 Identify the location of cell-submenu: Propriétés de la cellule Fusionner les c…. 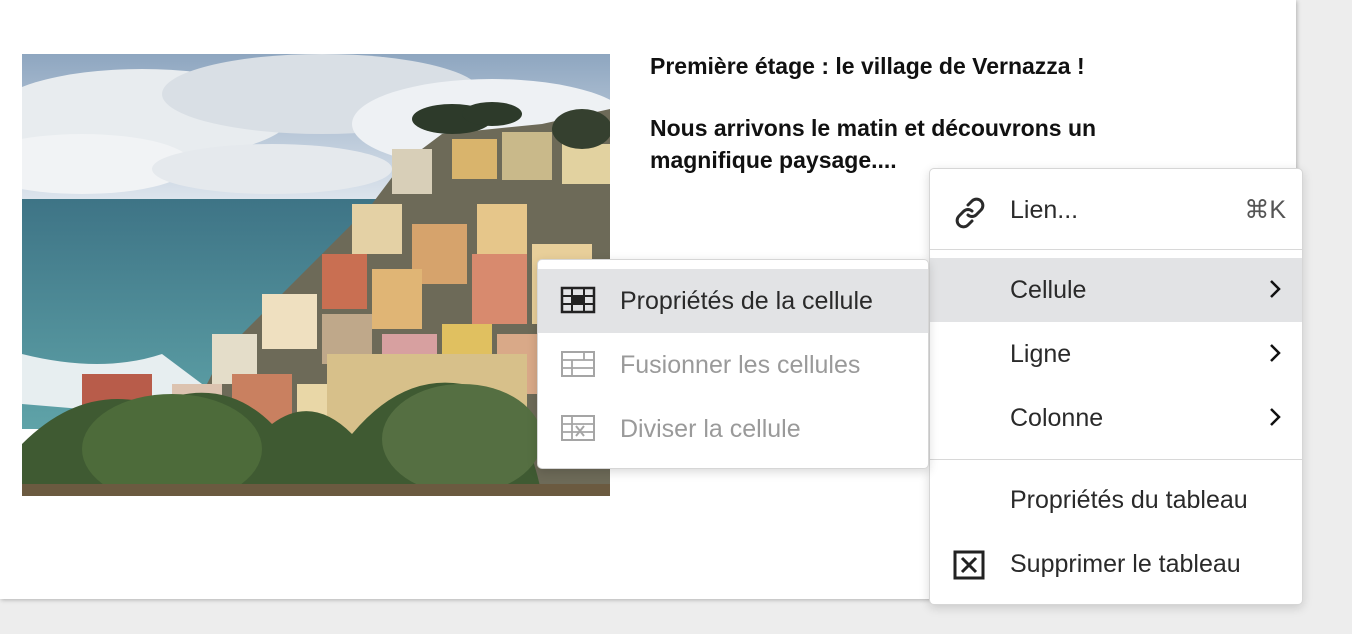
(733, 364).